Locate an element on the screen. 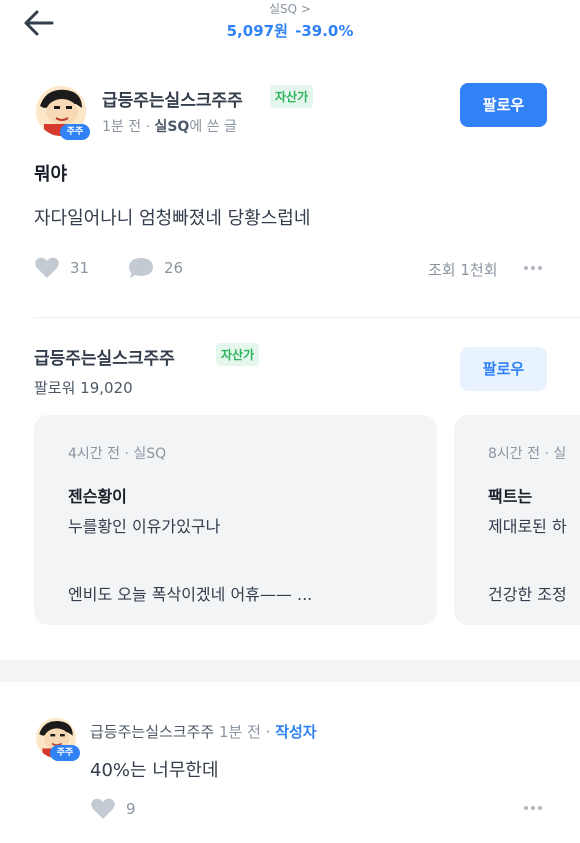 The width and height of the screenshot is (580, 843). card-meta: 8시간 전 · 실 is located at coordinates (527, 454).